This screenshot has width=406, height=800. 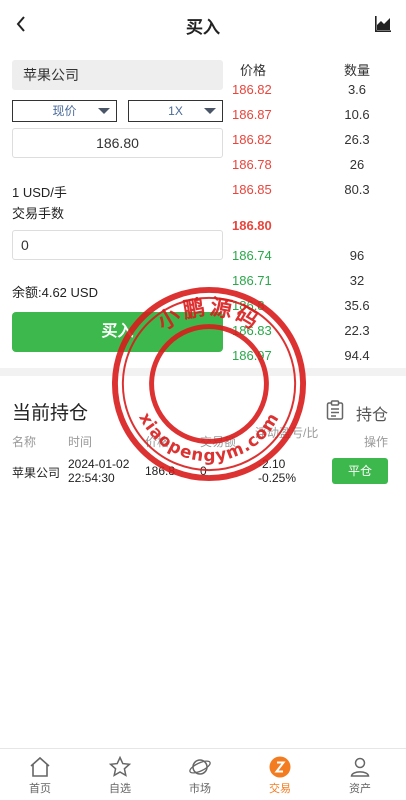 What do you see at coordinates (280, 789) in the screenshot?
I see `nav-label: 交易` at bounding box center [280, 789].